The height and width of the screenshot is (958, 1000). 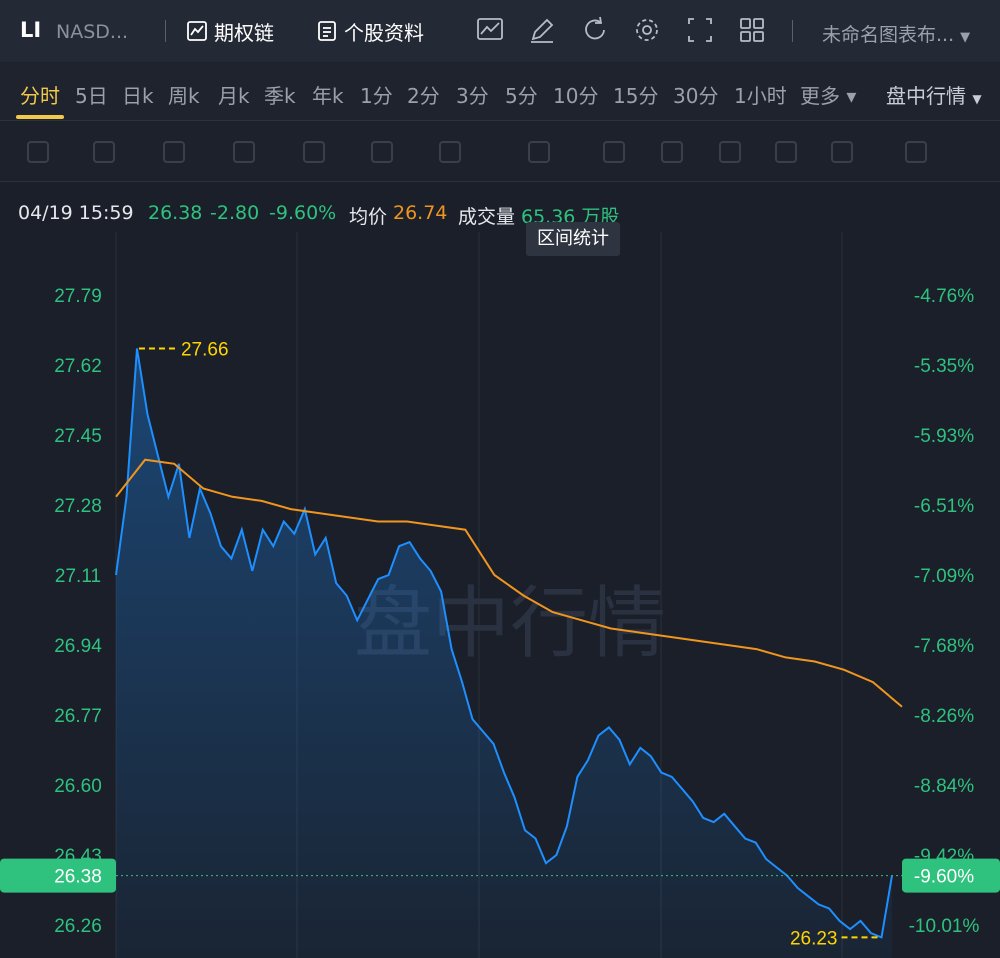 What do you see at coordinates (788, 152) in the screenshot?
I see `magnet-icon` at bounding box center [788, 152].